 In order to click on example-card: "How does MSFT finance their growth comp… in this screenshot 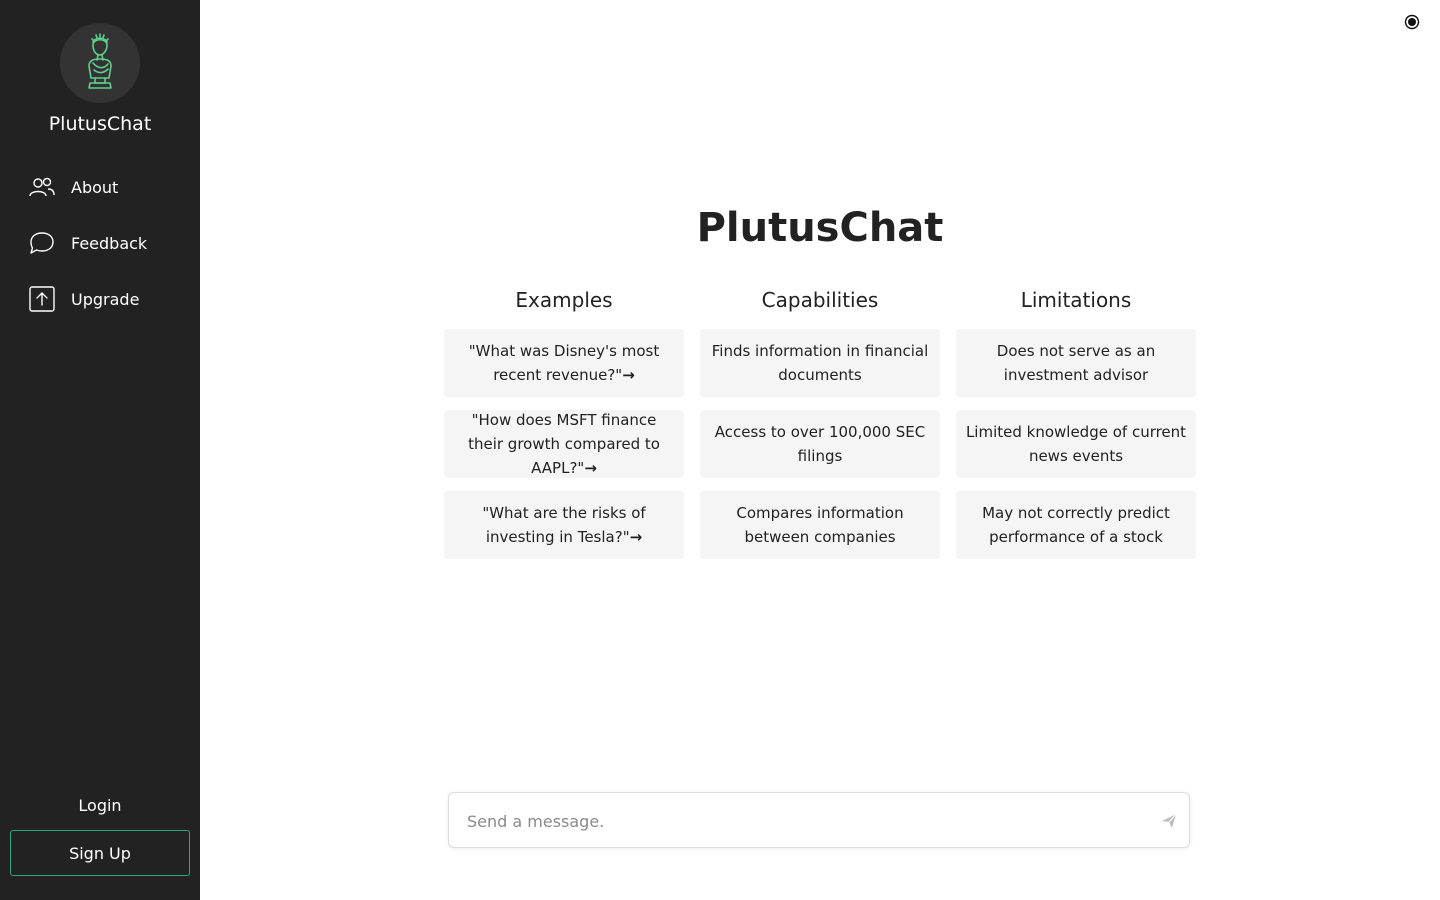, I will do `click(564, 444)`.